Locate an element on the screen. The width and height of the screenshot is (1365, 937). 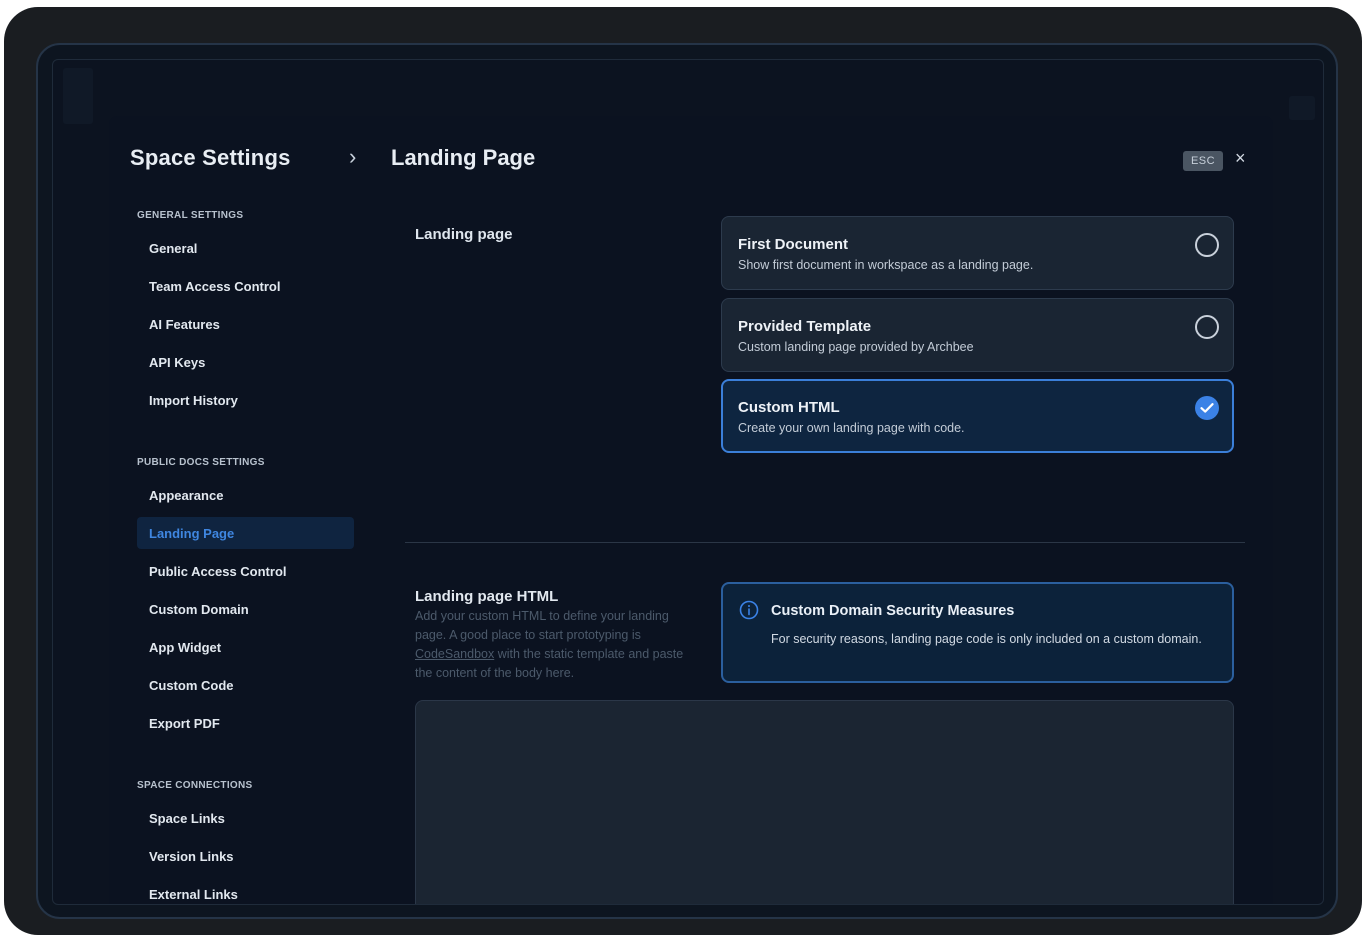
landing-page-label: Landing page is located at coordinates (464, 234).